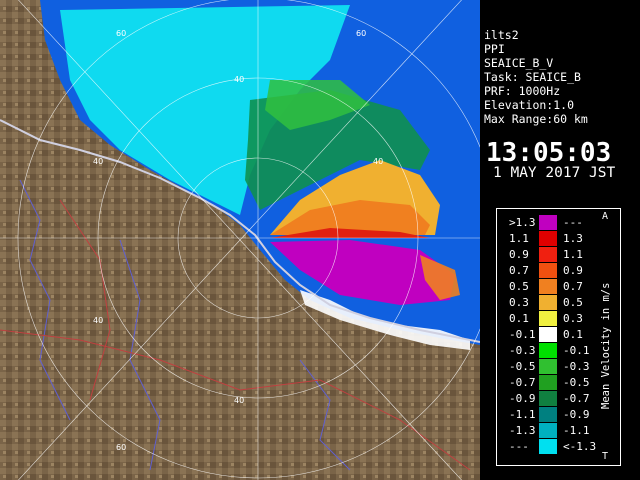 This screenshot has height=480, width=640. Describe the element at coordinates (573, 222) in the screenshot. I see `legend-row-high: ---` at that location.